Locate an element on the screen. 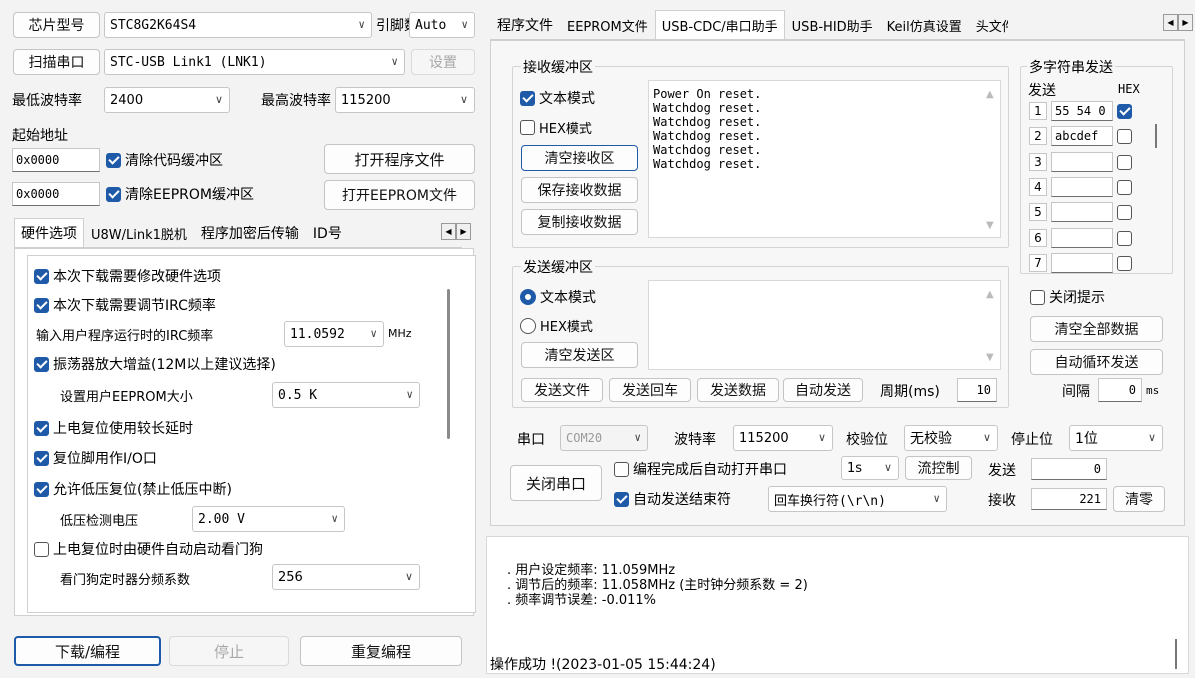 The height and width of the screenshot is (678, 1195). tab-id: ID号 is located at coordinates (327, 232).